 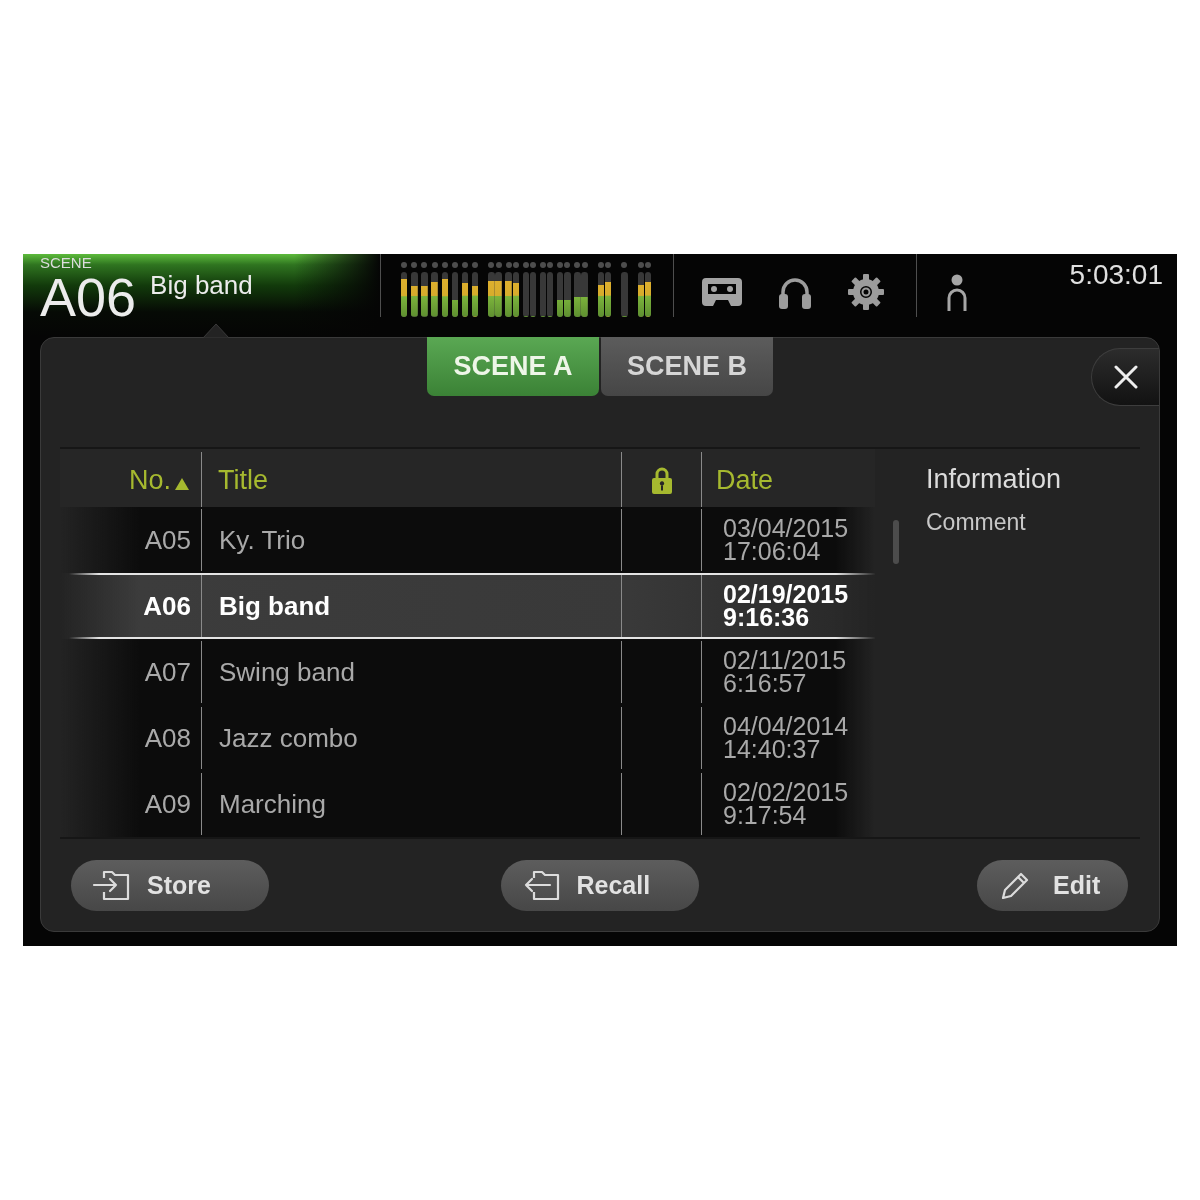 What do you see at coordinates (167, 606) in the screenshot?
I see `scene-number-cell-text: A06` at bounding box center [167, 606].